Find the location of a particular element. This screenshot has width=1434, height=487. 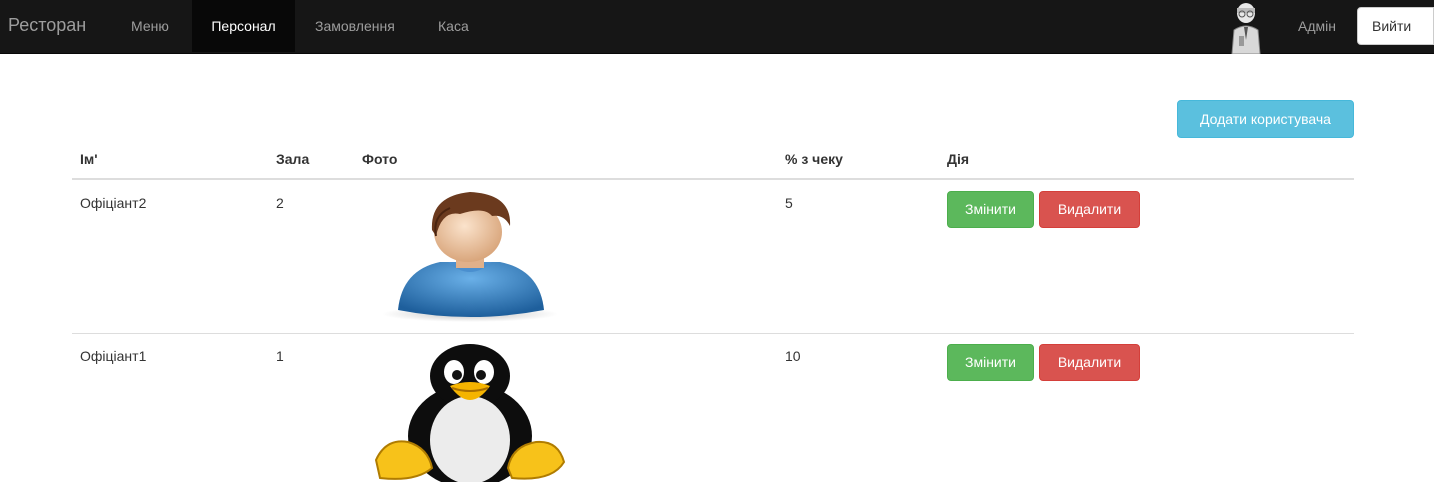

cell-percent: 5 is located at coordinates (789, 203).